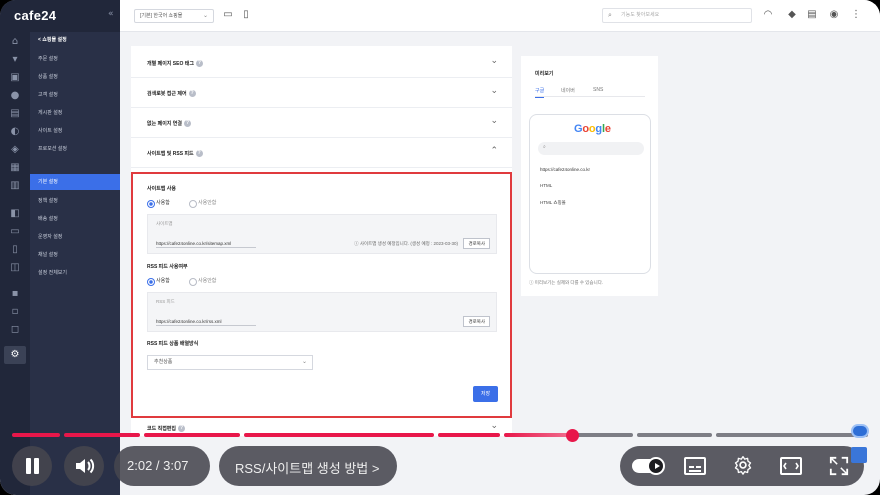 The image size is (880, 495). What do you see at coordinates (158, 465) in the screenshot?
I see `time-text: 2:02 / 3:07` at bounding box center [158, 465].